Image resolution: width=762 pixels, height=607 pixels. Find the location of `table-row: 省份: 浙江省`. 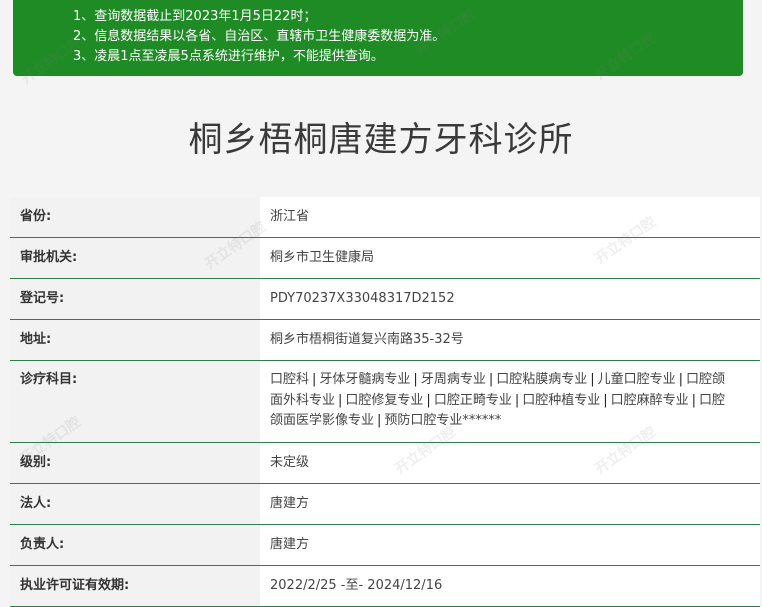

table-row: 省份: 浙江省 is located at coordinates (385, 217).